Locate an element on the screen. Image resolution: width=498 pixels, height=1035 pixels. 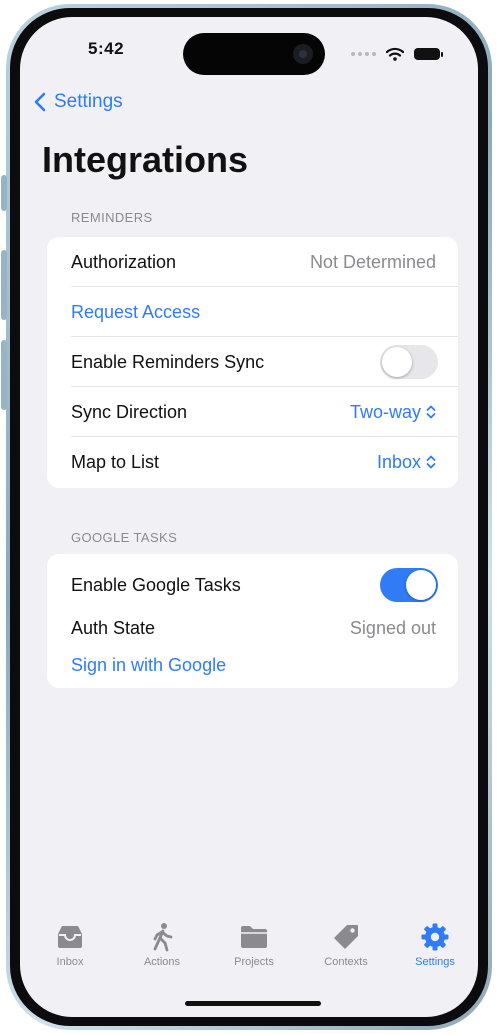
tab-projects: Projects is located at coordinates (254, 957).